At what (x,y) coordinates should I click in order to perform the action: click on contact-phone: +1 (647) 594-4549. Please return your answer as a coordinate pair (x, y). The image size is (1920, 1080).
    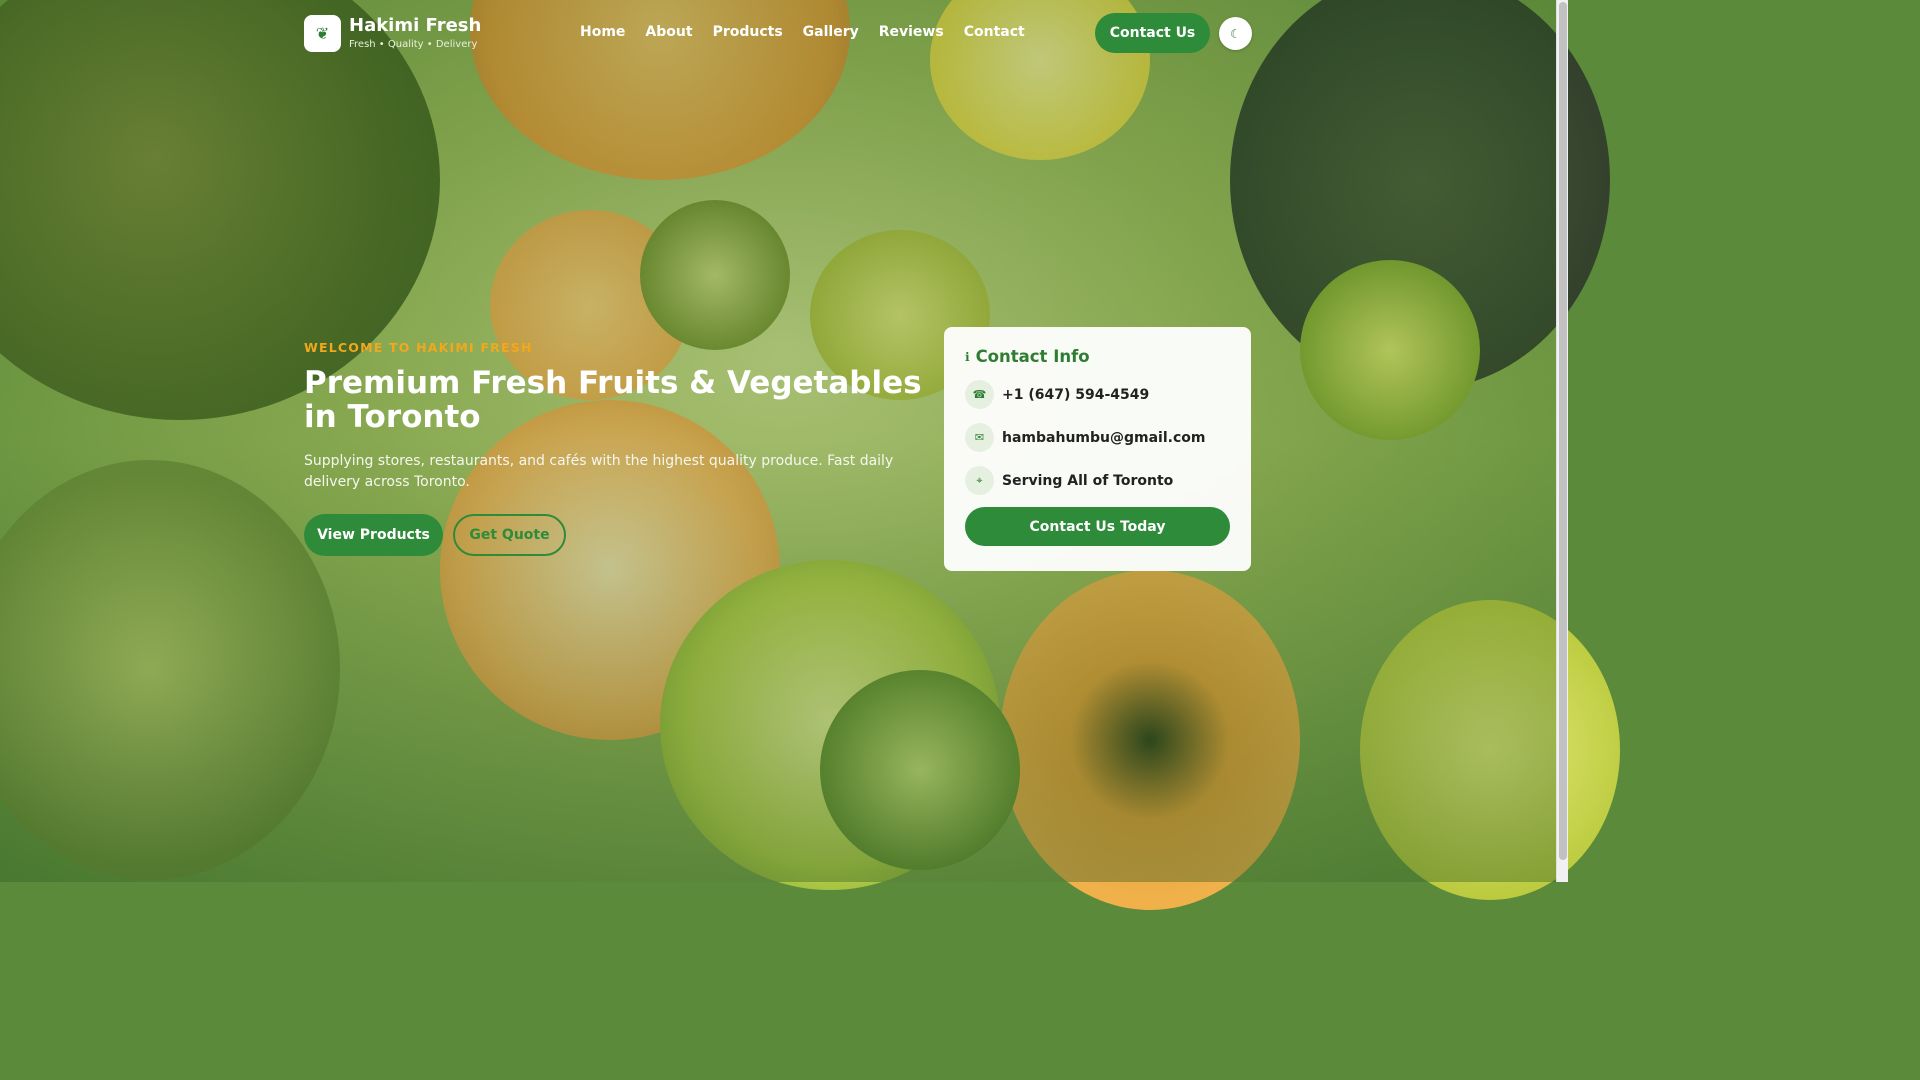
    Looking at the image, I should click on (1075, 395).